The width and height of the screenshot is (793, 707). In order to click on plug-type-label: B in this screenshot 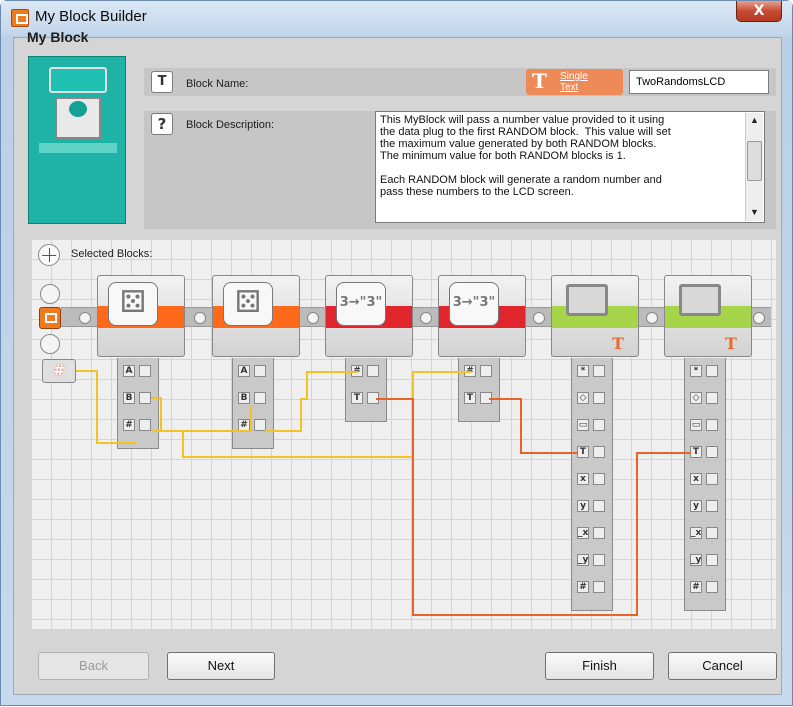, I will do `click(244, 398)`.